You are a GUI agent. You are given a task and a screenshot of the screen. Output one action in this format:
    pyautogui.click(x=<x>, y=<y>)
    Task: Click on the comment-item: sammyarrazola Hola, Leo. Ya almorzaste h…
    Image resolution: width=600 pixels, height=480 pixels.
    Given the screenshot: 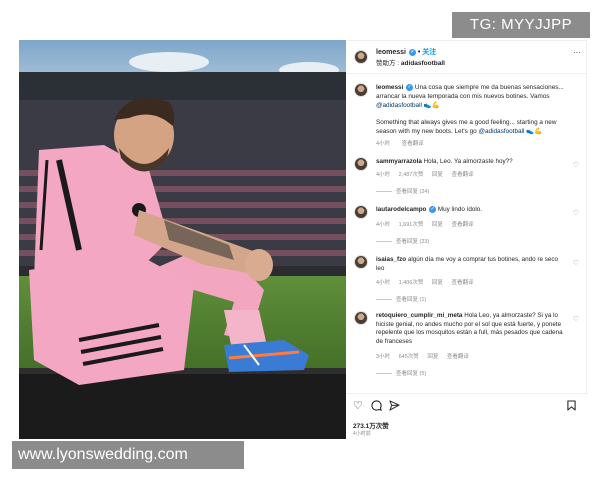 What is the action you would take?
    pyautogui.click(x=466, y=177)
    